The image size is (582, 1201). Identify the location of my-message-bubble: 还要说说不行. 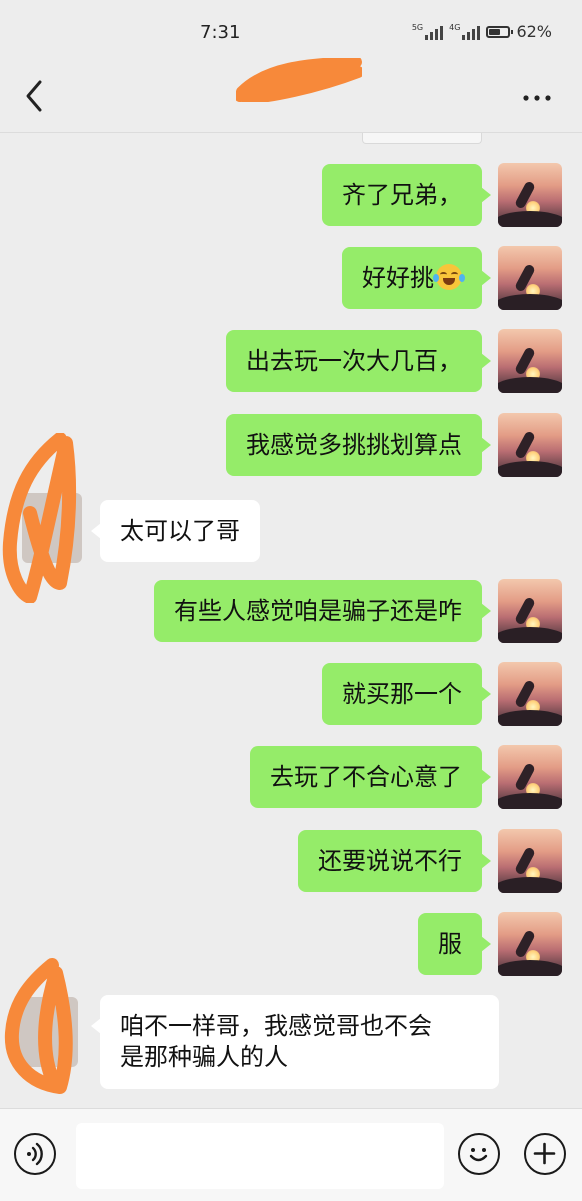
(394, 861).